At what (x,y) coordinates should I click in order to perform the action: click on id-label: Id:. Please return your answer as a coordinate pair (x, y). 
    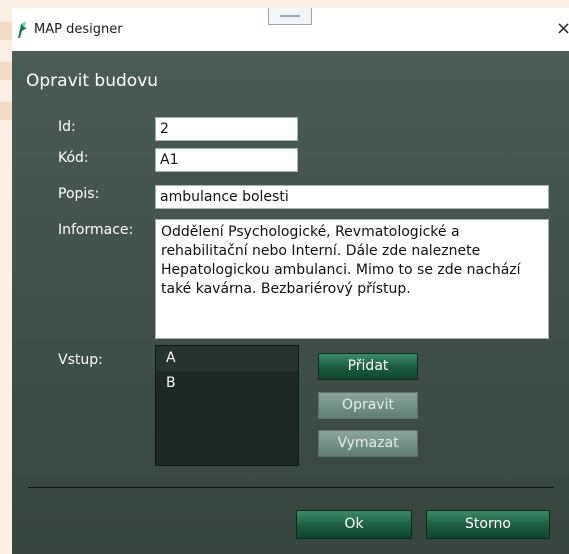
    Looking at the image, I should click on (67, 127).